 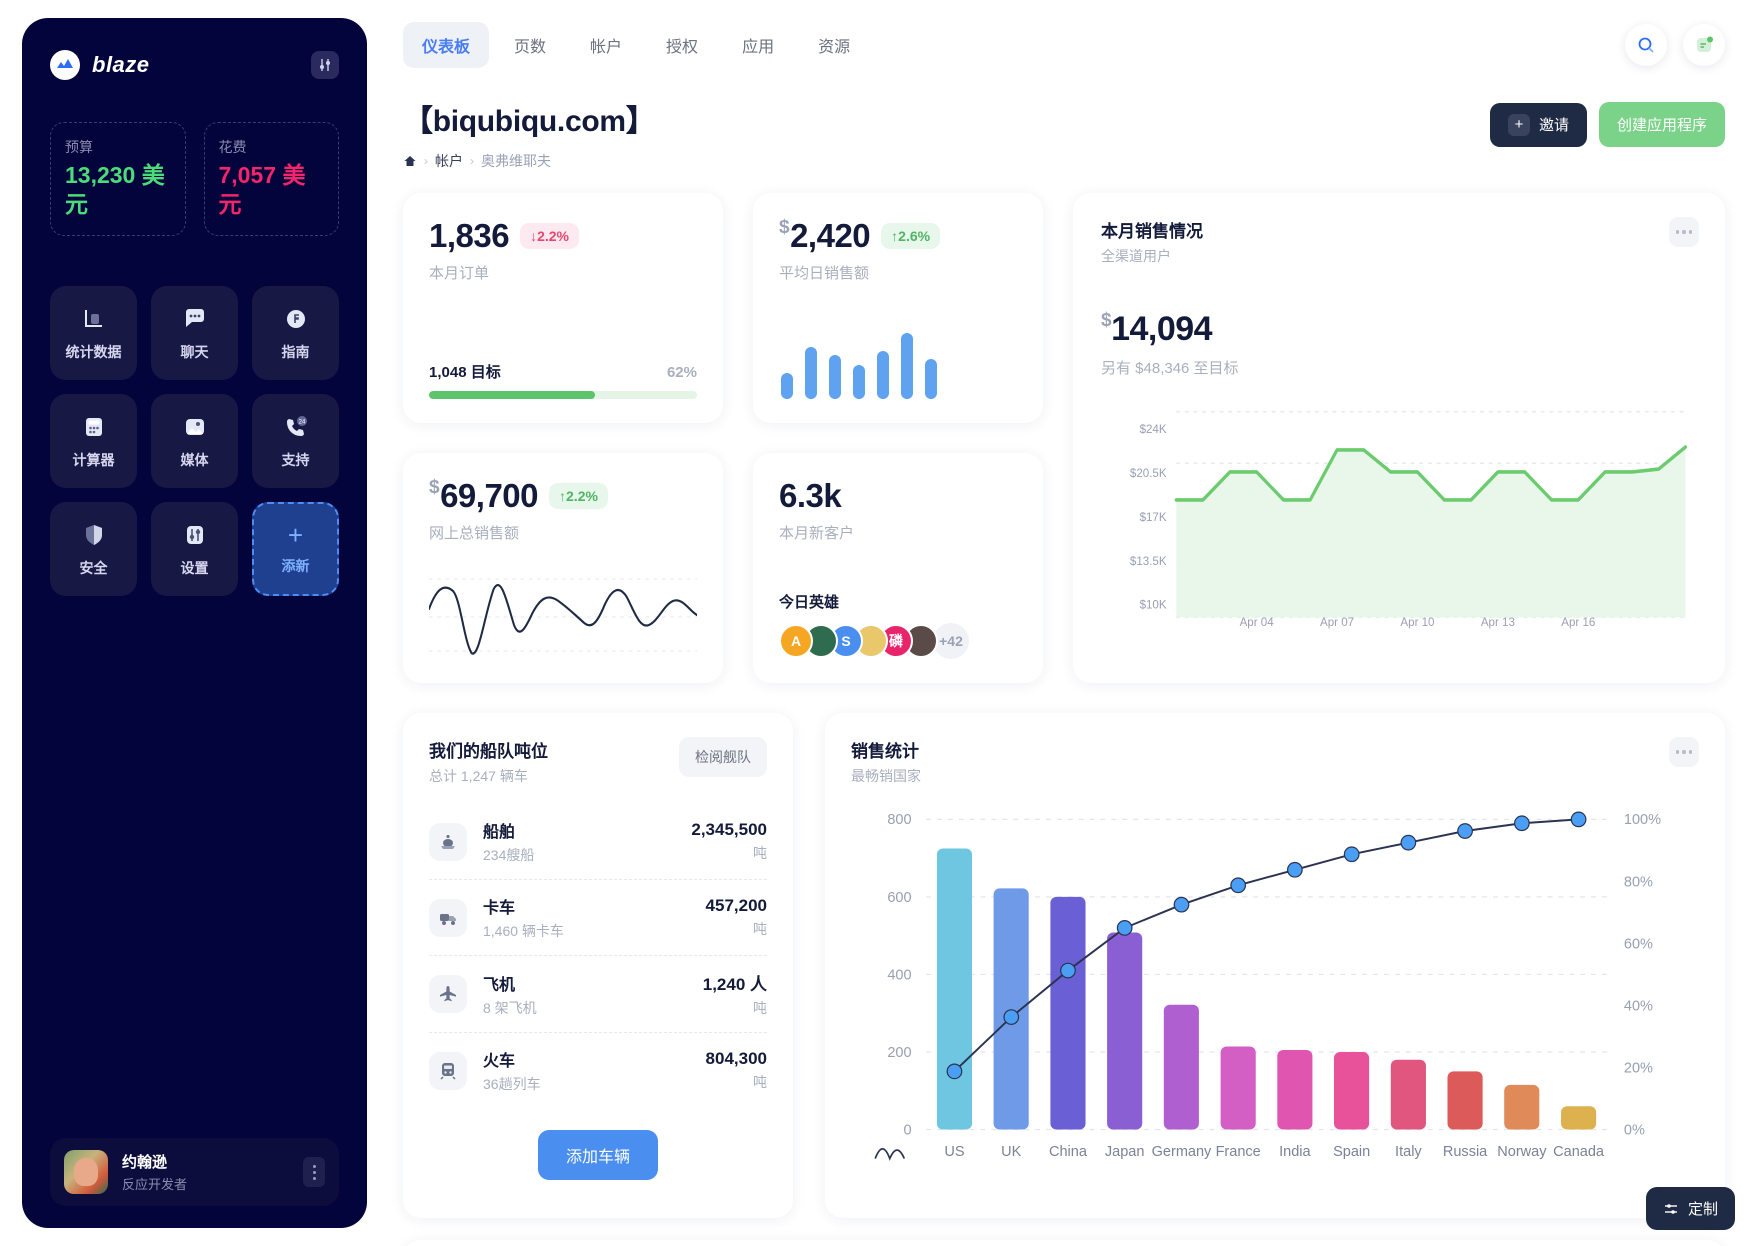 I want to click on fleet-row-value: 457,200, so click(x=736, y=905).